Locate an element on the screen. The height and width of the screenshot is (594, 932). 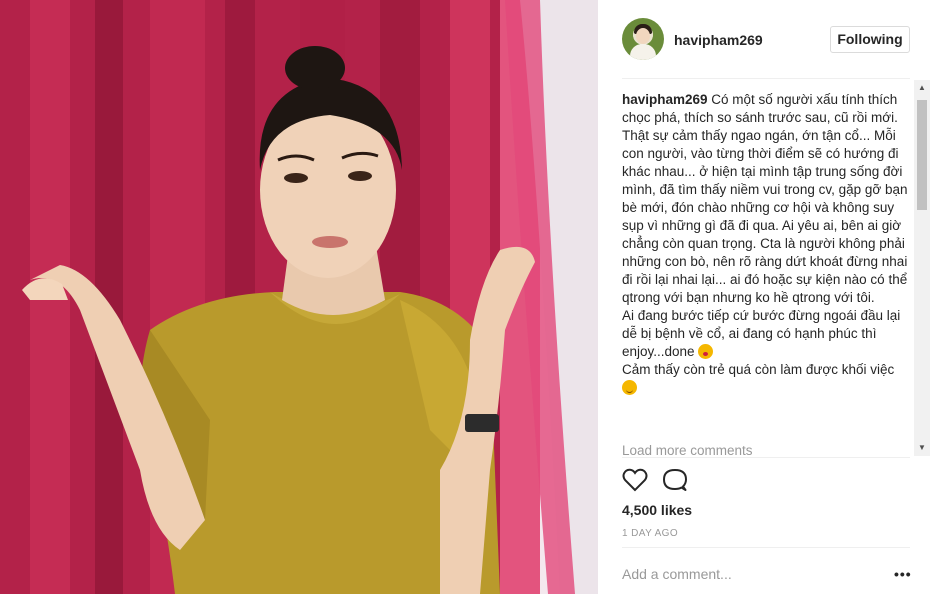
likes-count: 4,500 likes is located at coordinates (657, 510).